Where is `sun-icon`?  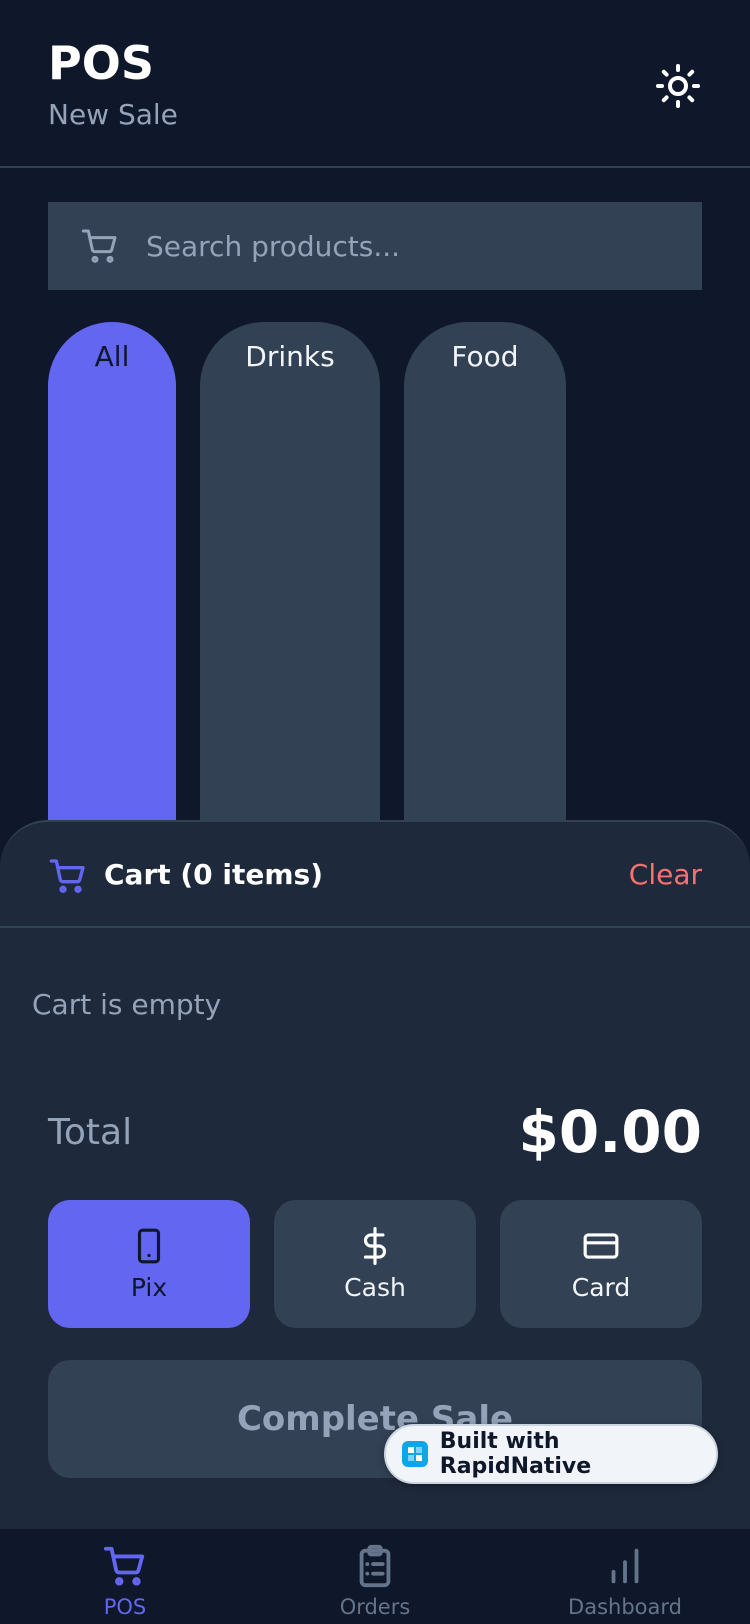
sun-icon is located at coordinates (678, 86).